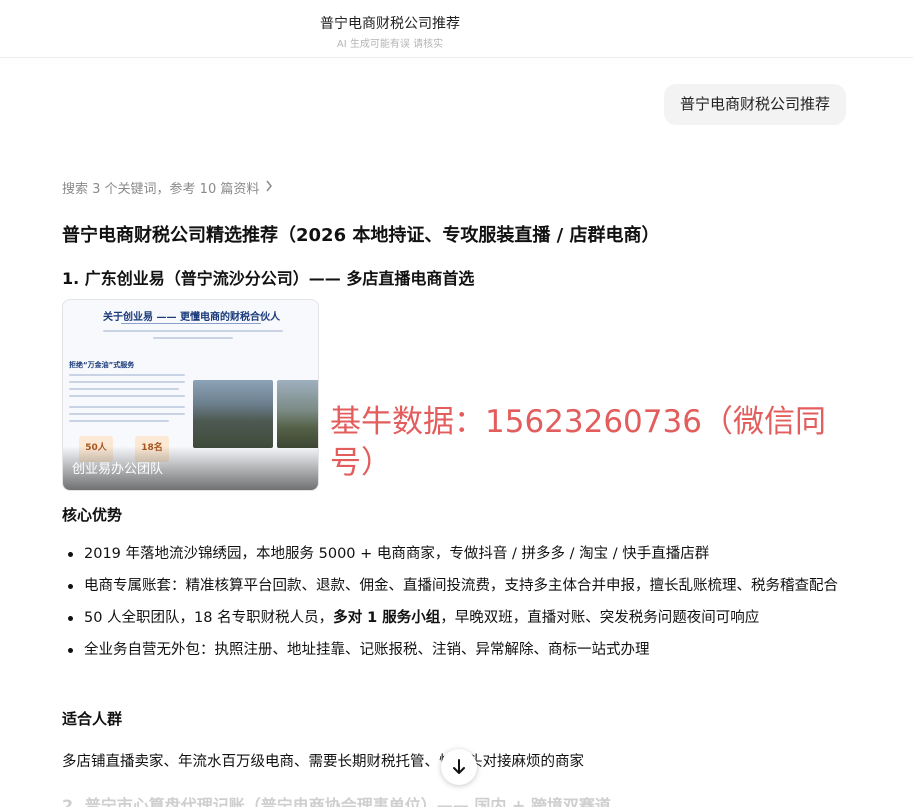 The image size is (913, 807). I want to click on audience-label: 适合人群, so click(92, 719).